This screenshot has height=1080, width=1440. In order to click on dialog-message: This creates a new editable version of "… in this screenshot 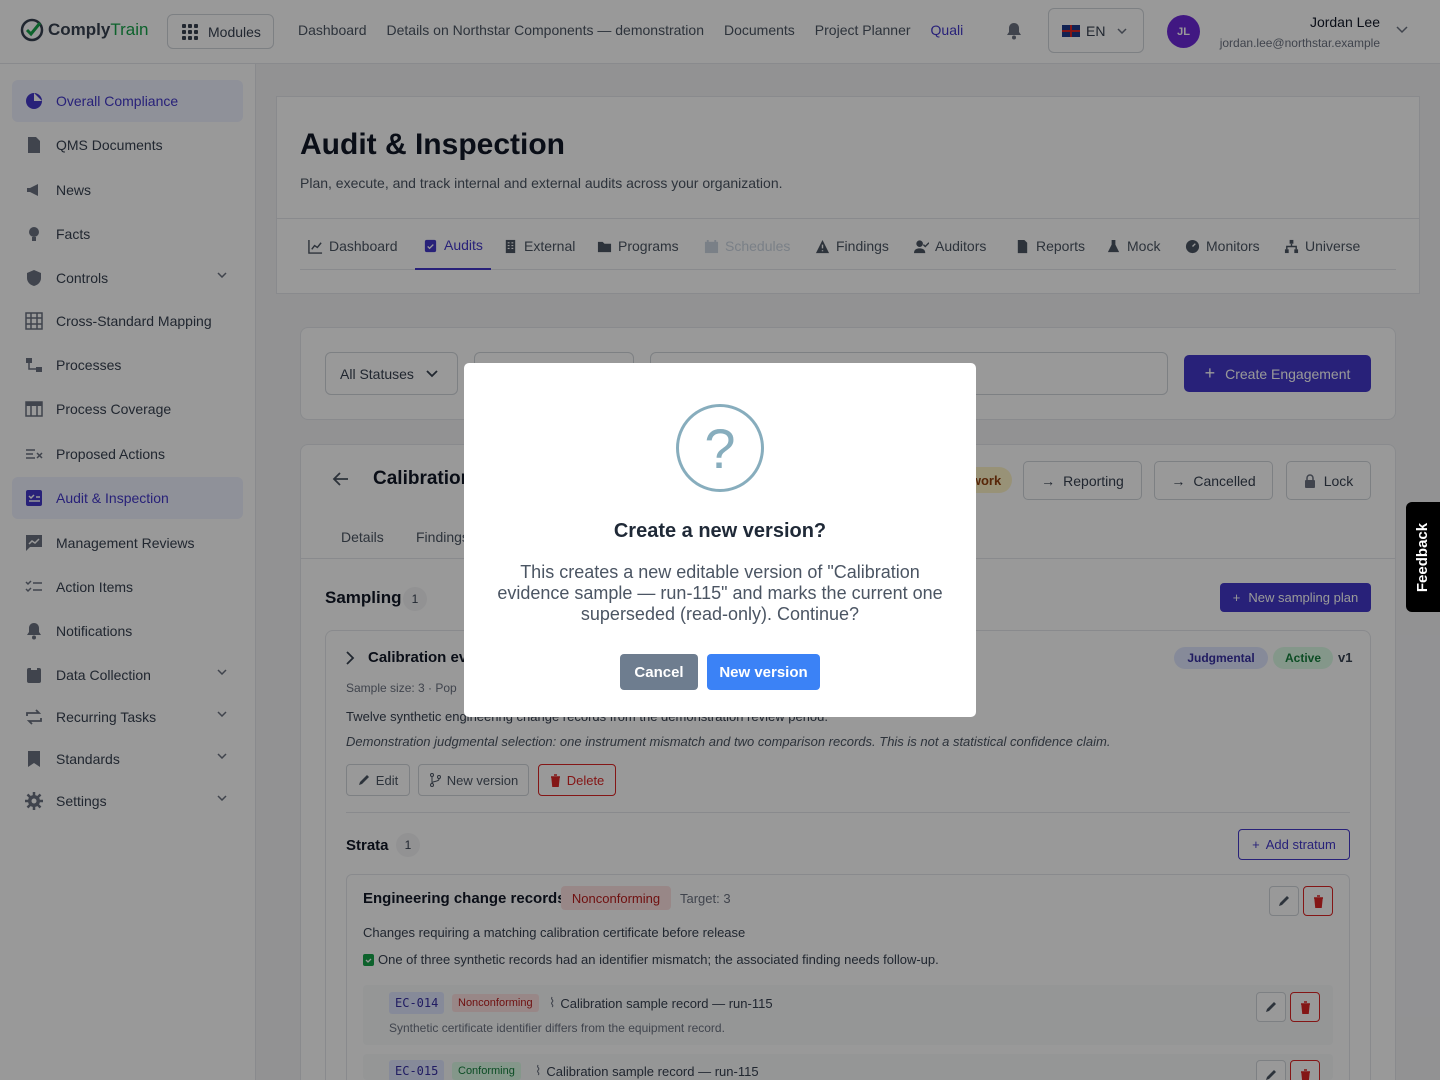, I will do `click(720, 593)`.